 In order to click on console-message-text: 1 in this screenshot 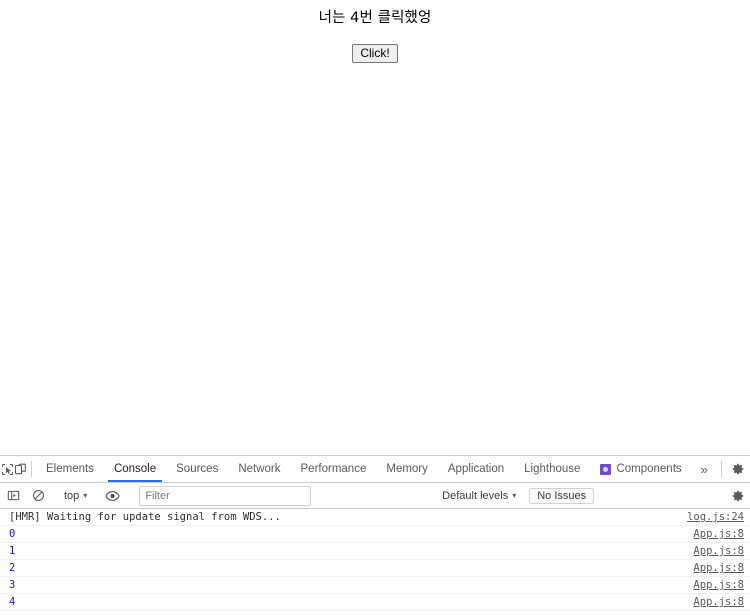, I will do `click(12, 551)`.